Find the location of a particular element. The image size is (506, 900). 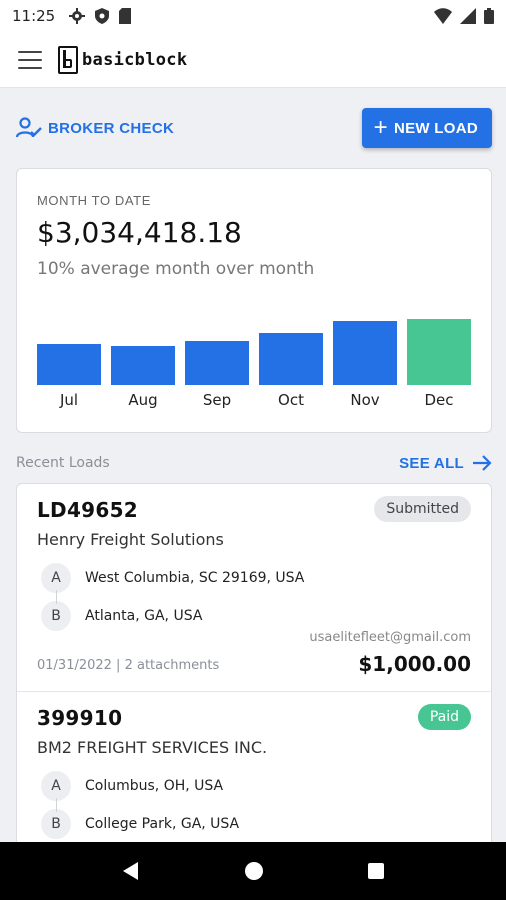

recent-loads-title: Recent Loads is located at coordinates (63, 463).